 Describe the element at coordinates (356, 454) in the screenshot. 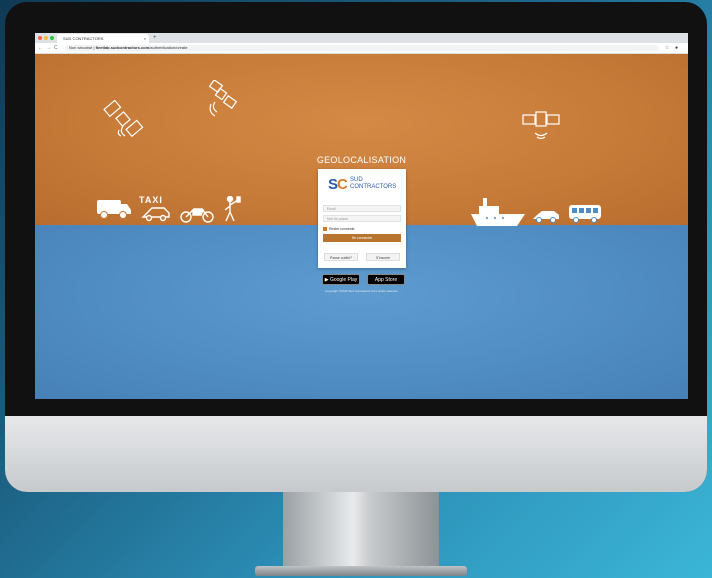

I see `monitor-chin` at that location.